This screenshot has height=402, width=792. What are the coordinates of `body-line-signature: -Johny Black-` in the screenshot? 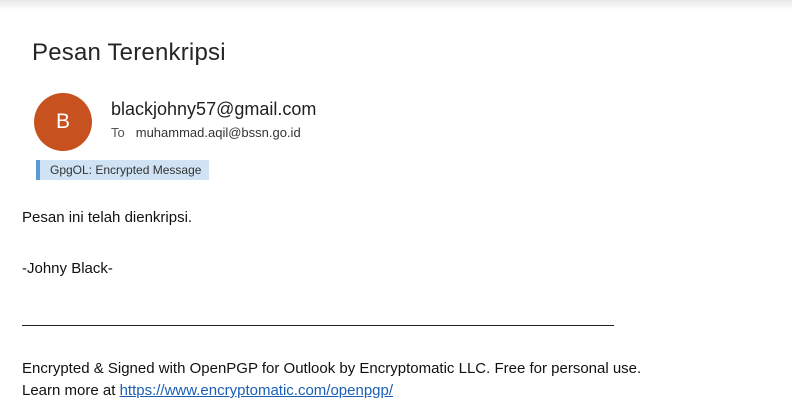 It's located at (67, 268).